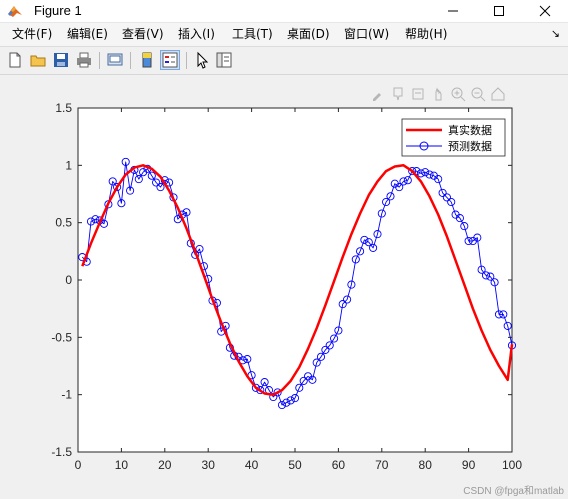 The width and height of the screenshot is (568, 499). Describe the element at coordinates (165, 465) in the screenshot. I see `x-tick-label: 20` at that location.